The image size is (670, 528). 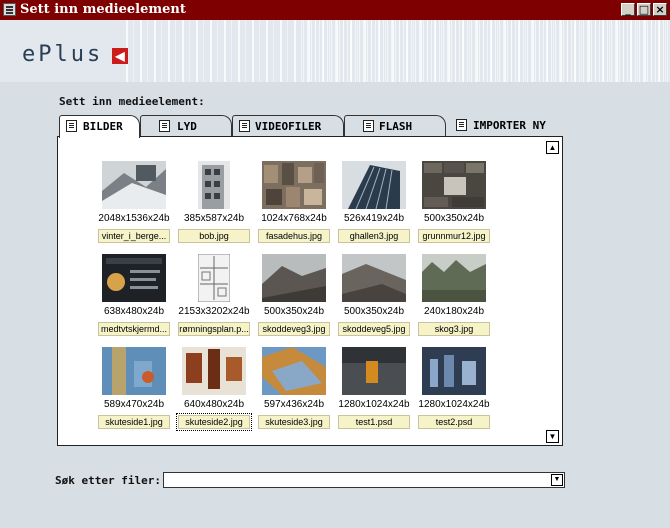 What do you see at coordinates (454, 311) in the screenshot?
I see `file-dimensions: 240x180x24b` at bounding box center [454, 311].